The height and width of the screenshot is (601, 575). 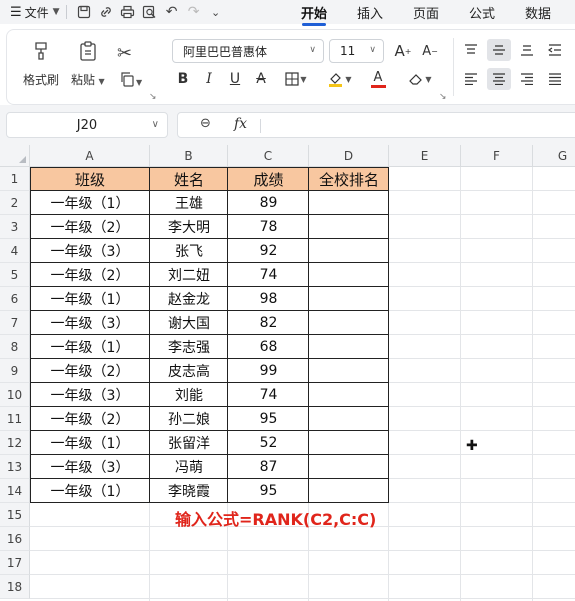 I want to click on cell-c13: 87, so click(x=268, y=467).